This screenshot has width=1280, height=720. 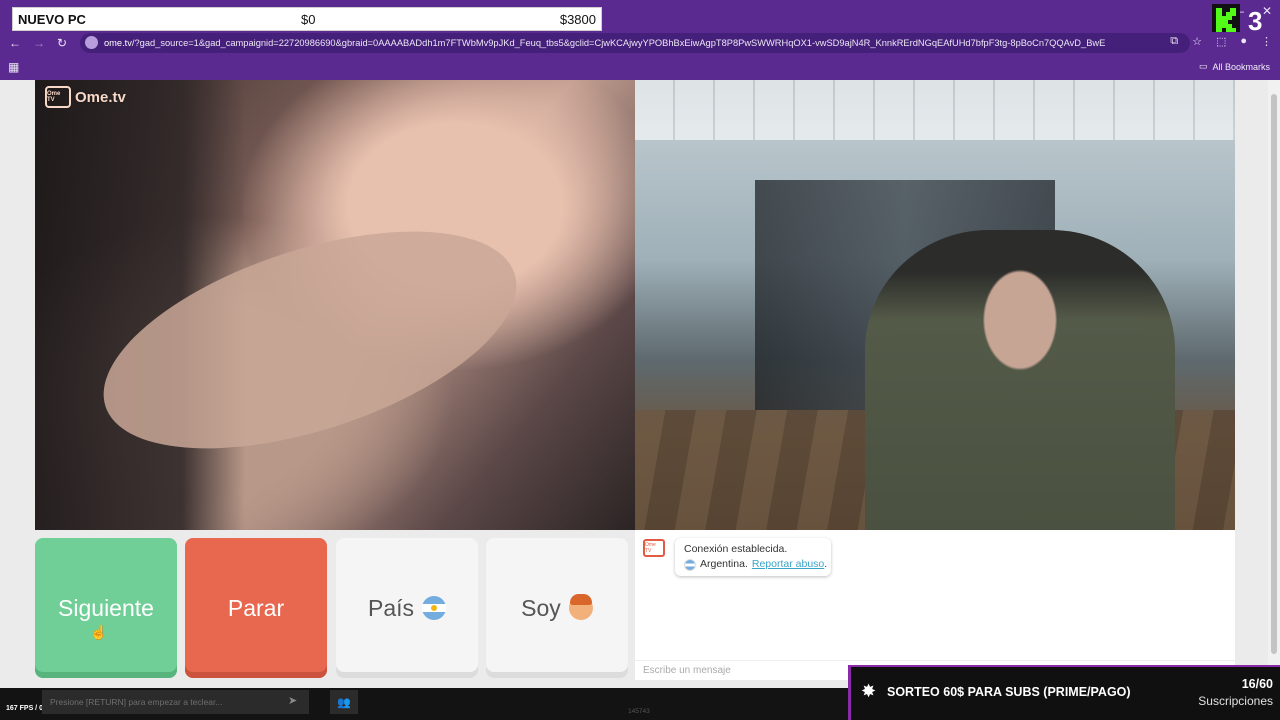 What do you see at coordinates (1241, 66) in the screenshot?
I see `all-bookmarks-label: All Bookmarks` at bounding box center [1241, 66].